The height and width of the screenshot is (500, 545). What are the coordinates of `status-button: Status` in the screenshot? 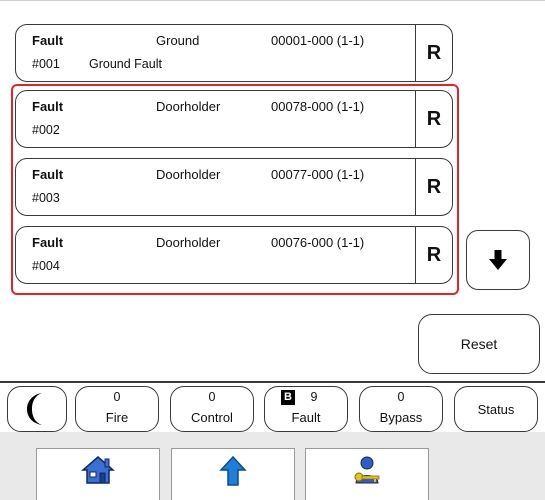 It's located at (496, 409).